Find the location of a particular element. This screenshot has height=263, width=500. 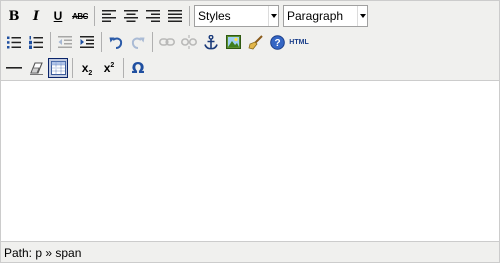

link-icon is located at coordinates (167, 42).